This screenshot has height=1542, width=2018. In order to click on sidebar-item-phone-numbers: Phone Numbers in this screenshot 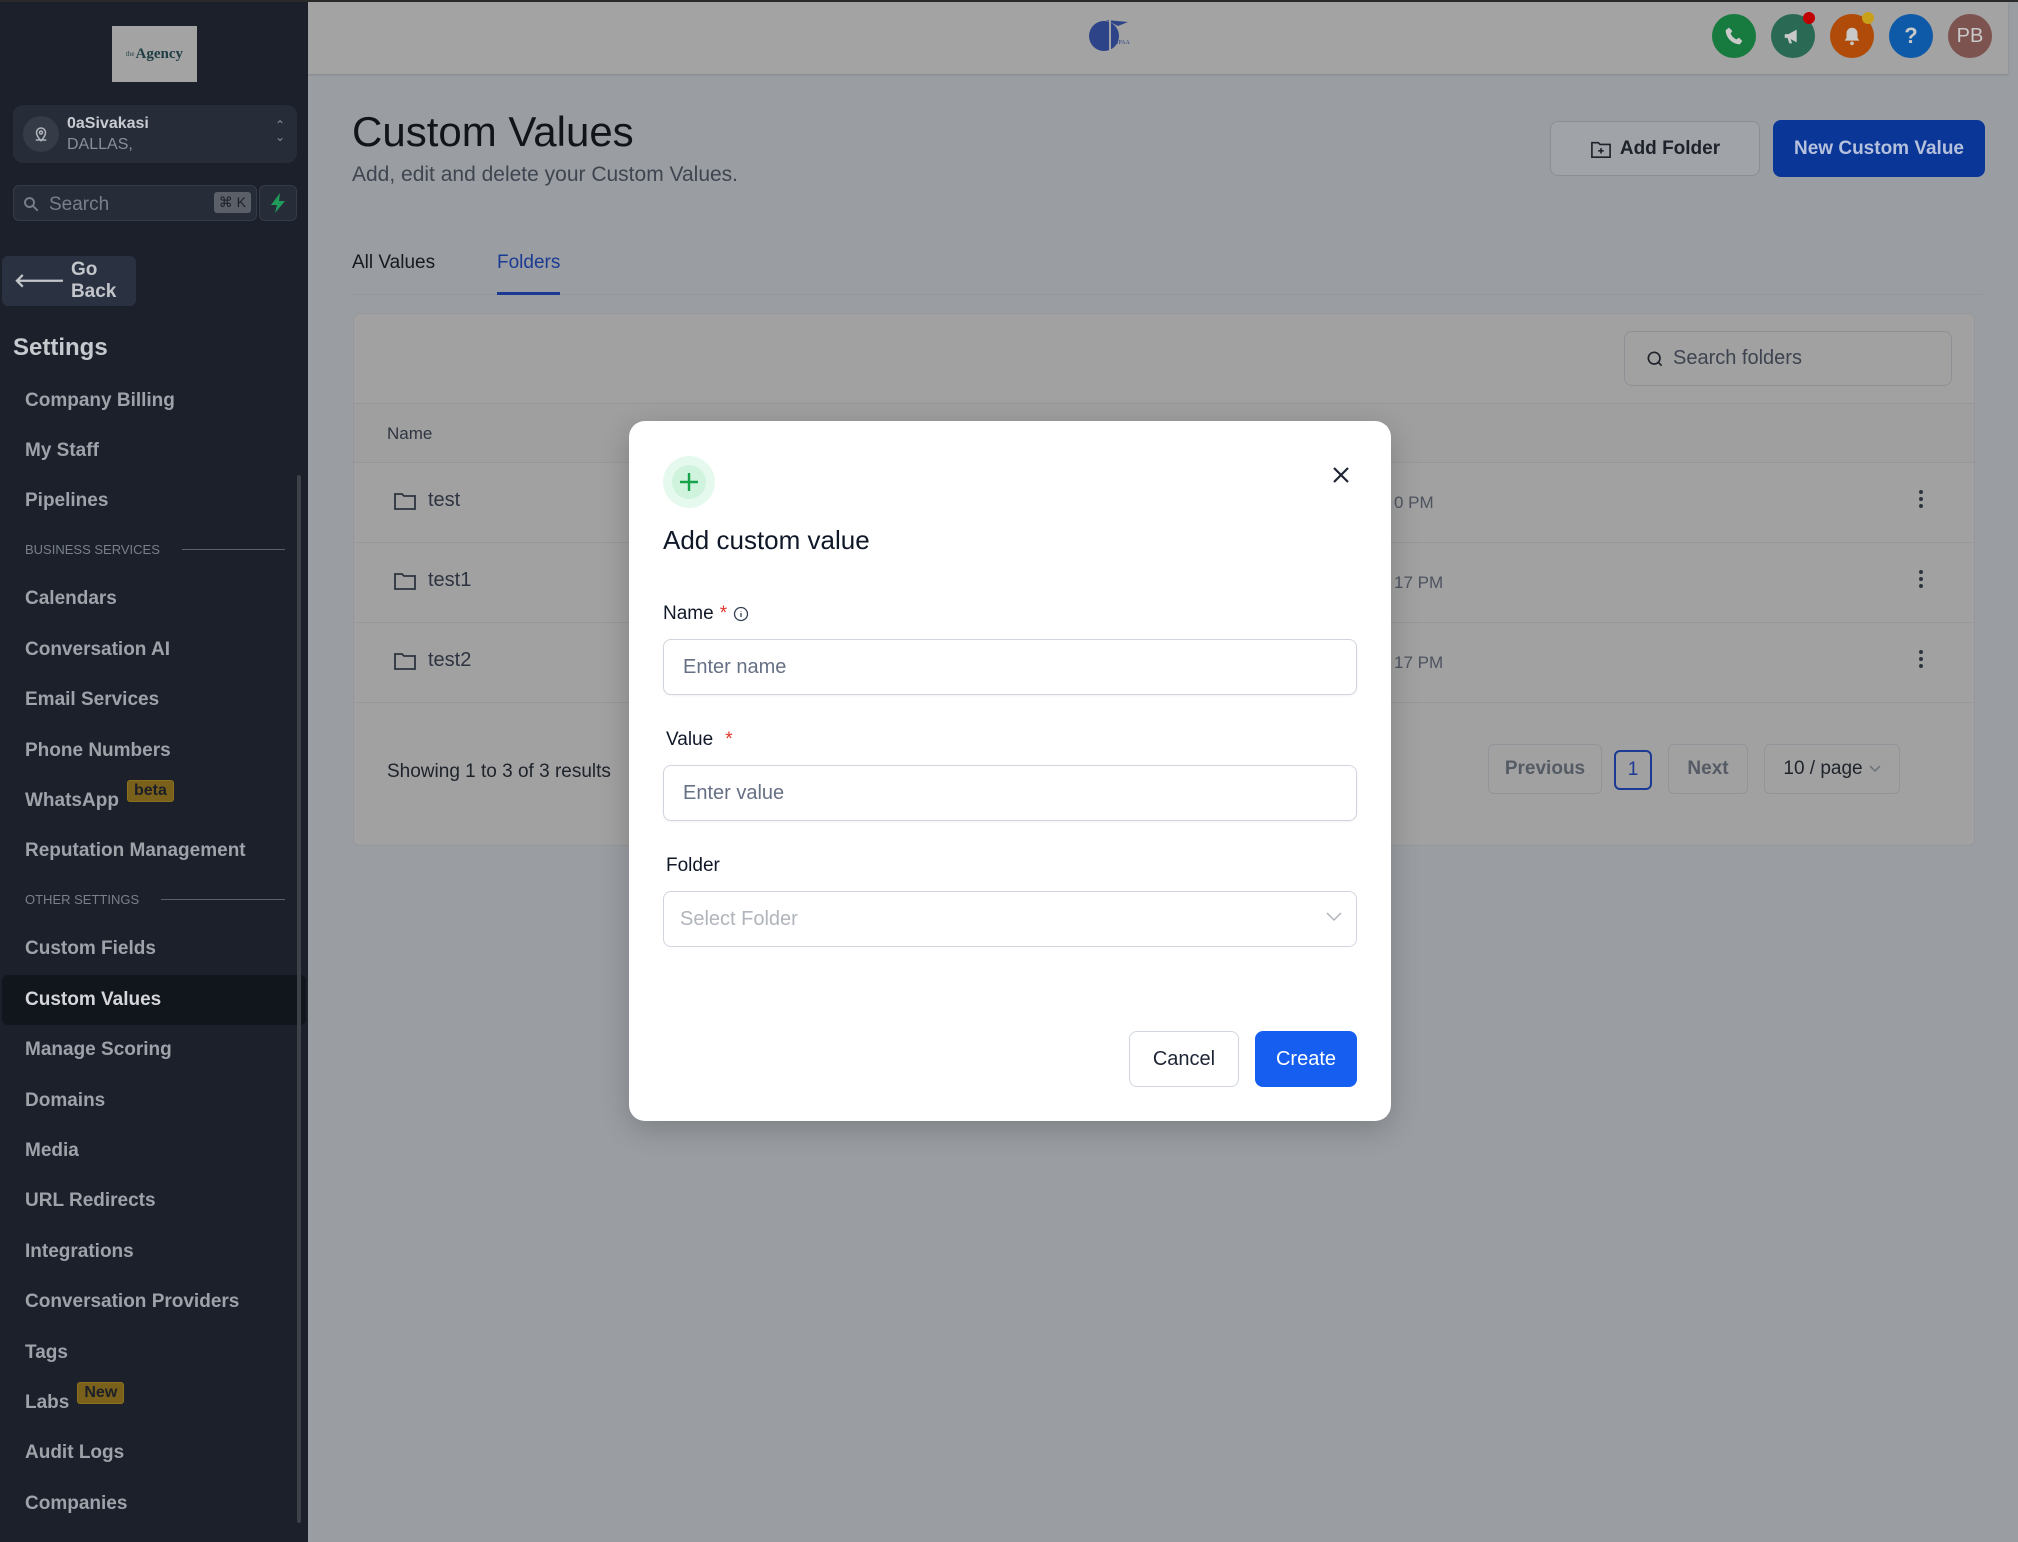, I will do `click(154, 751)`.